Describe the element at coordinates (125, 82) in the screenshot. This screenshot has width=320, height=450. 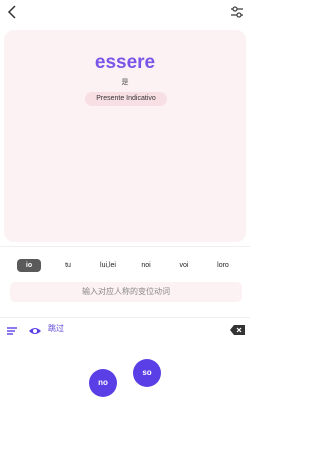
I see `verb-meaning: 是` at that location.